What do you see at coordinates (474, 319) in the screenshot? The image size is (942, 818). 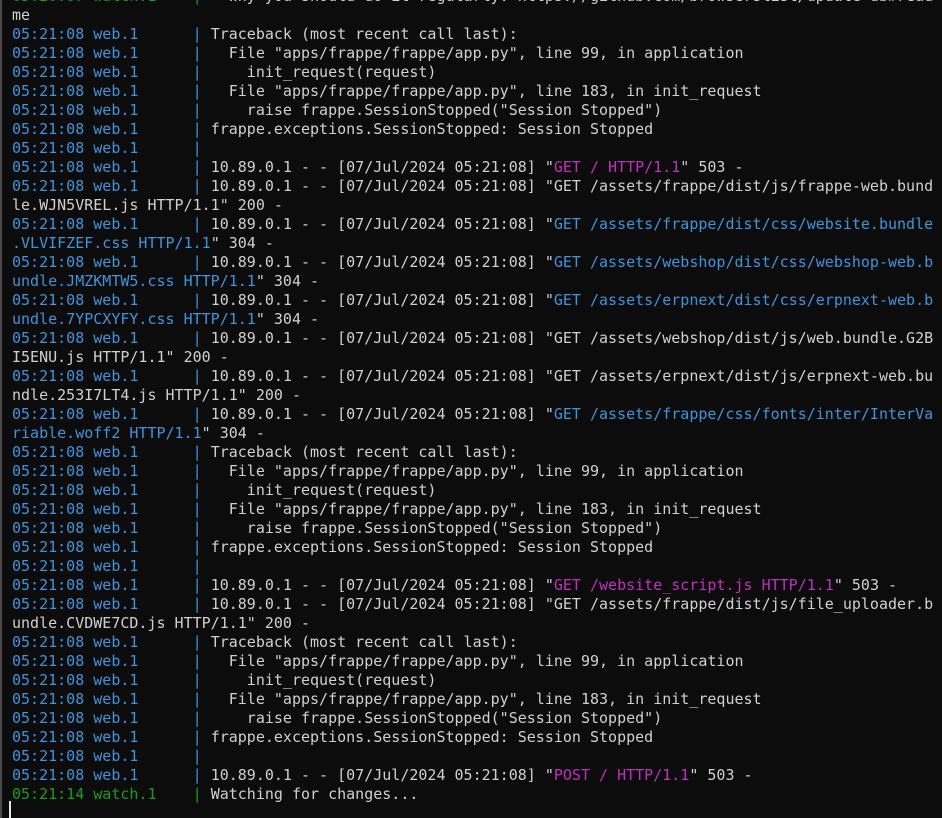 I see `log-line-continuation: undle.7YPCXYFY.css HTTP/1.1" 304 -` at bounding box center [474, 319].